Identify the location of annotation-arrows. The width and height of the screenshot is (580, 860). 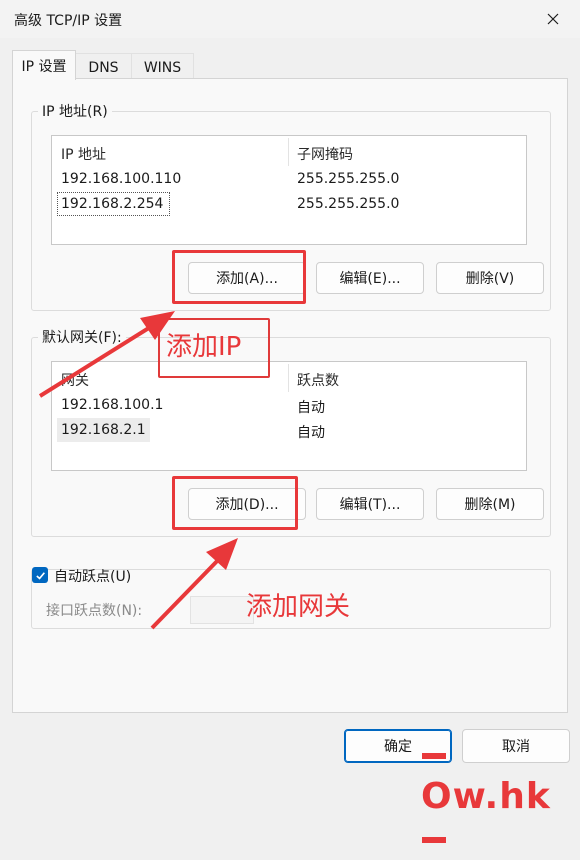
(138, 470).